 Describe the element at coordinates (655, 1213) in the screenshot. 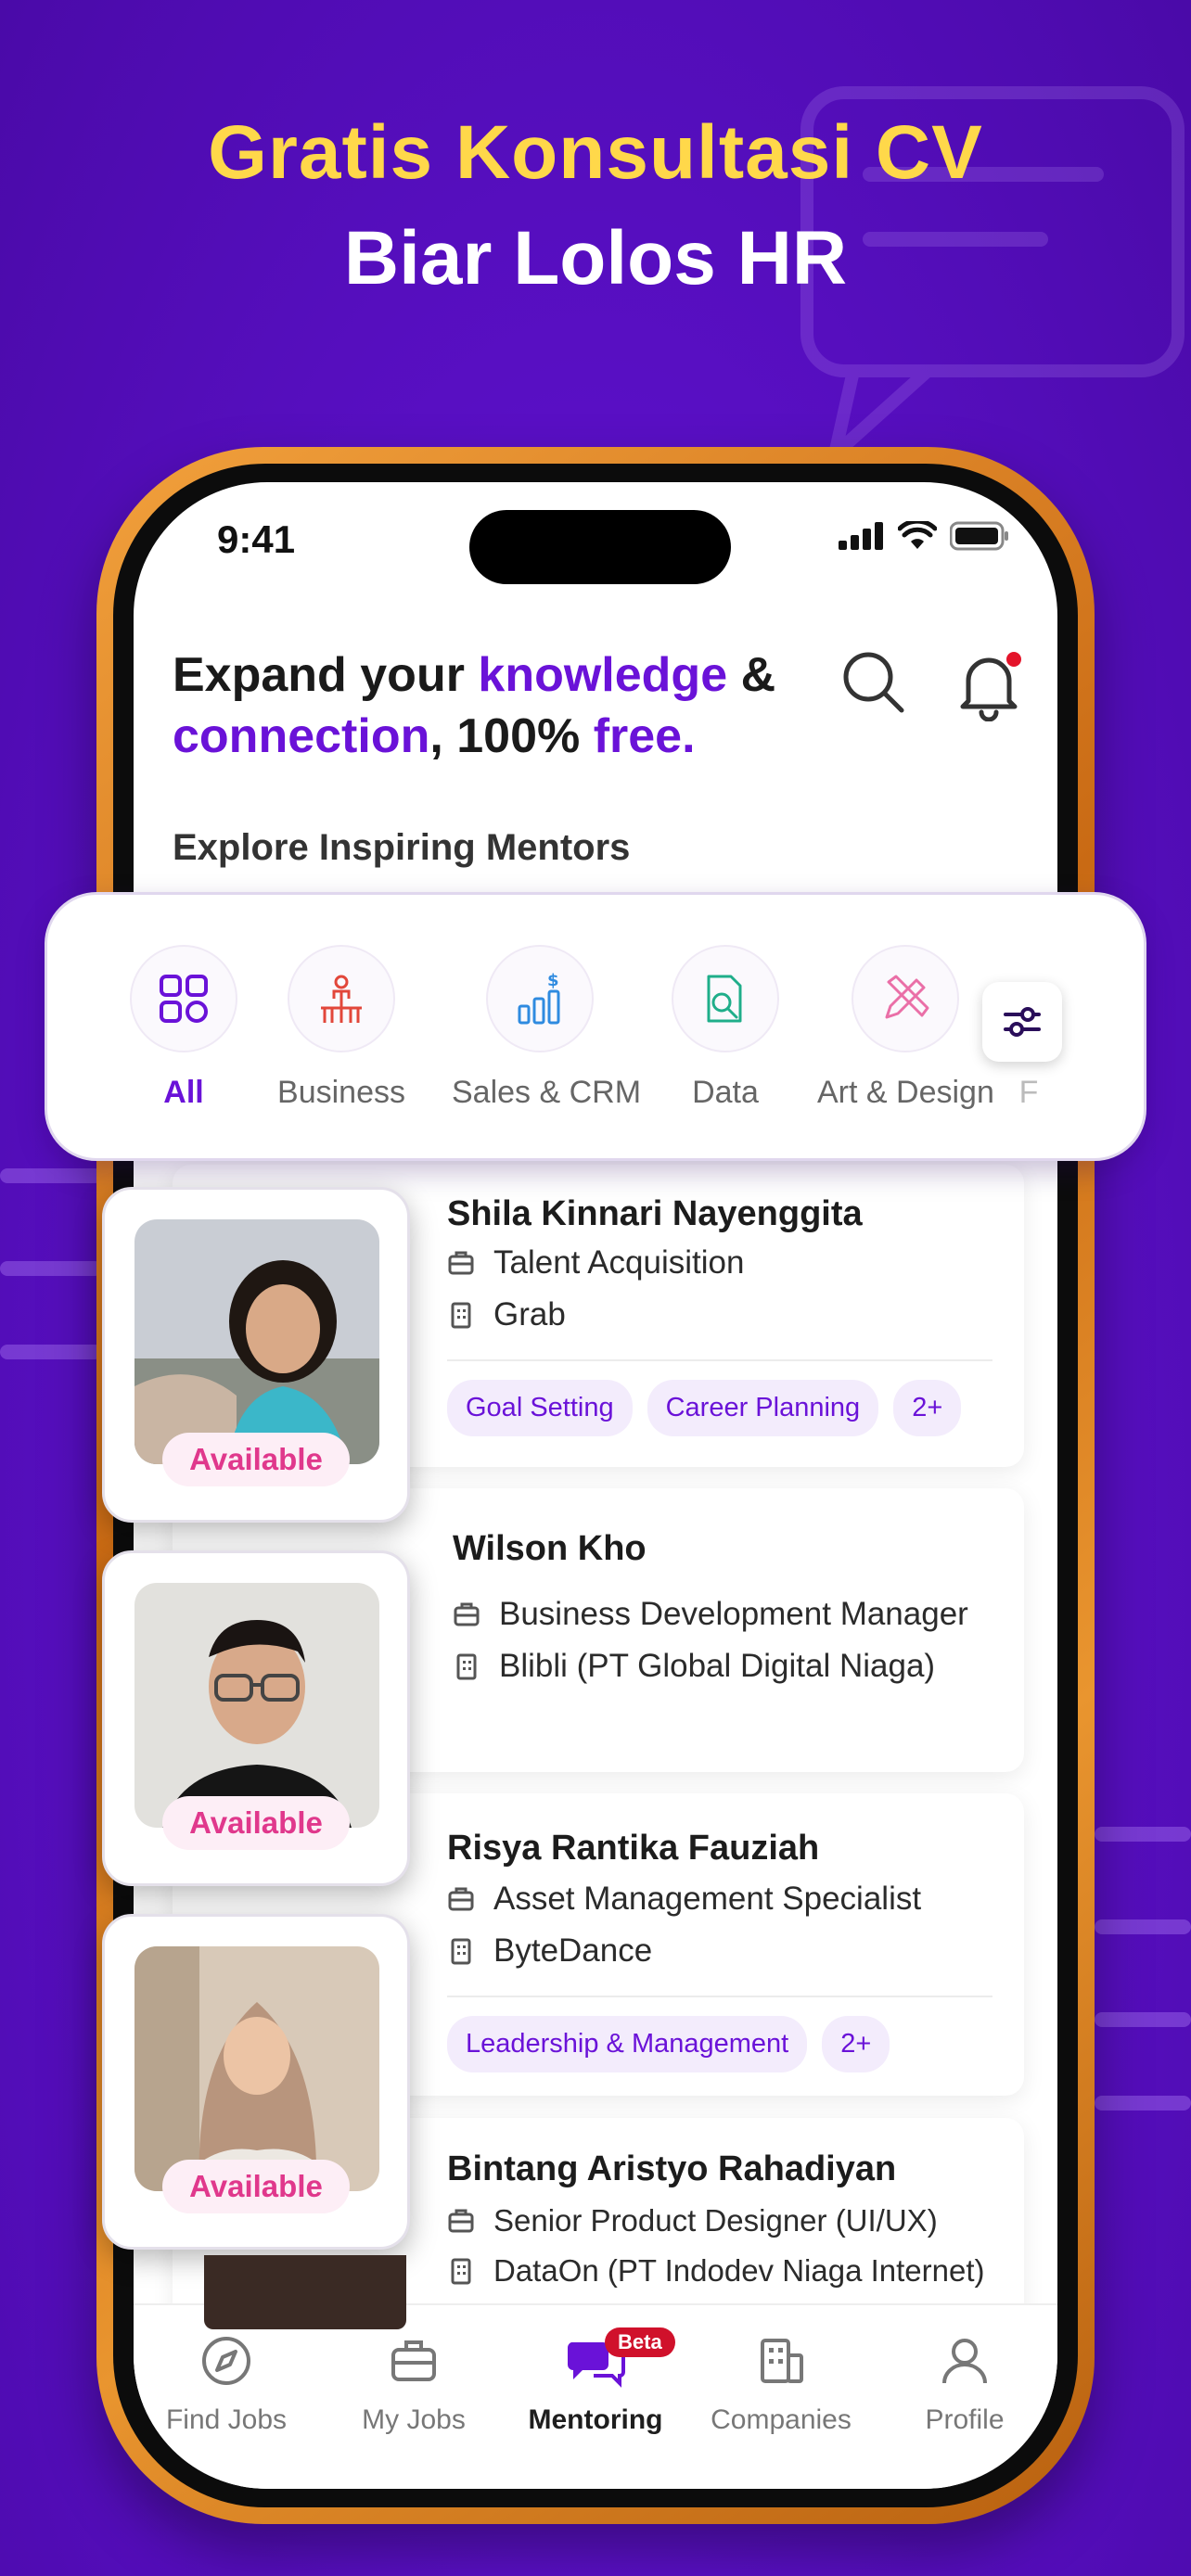

I see `mentor-name: Shila Kinnari Nayenggita` at that location.